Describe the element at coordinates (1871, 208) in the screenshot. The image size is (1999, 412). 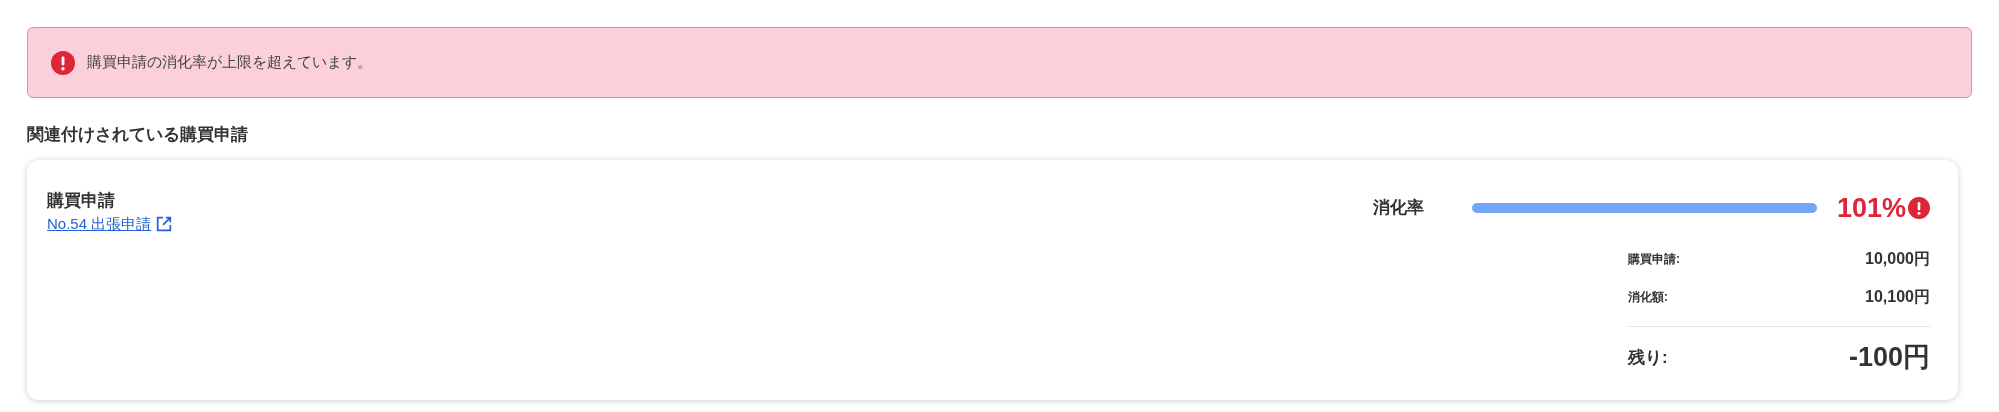
I see `rate-value: 101%` at that location.